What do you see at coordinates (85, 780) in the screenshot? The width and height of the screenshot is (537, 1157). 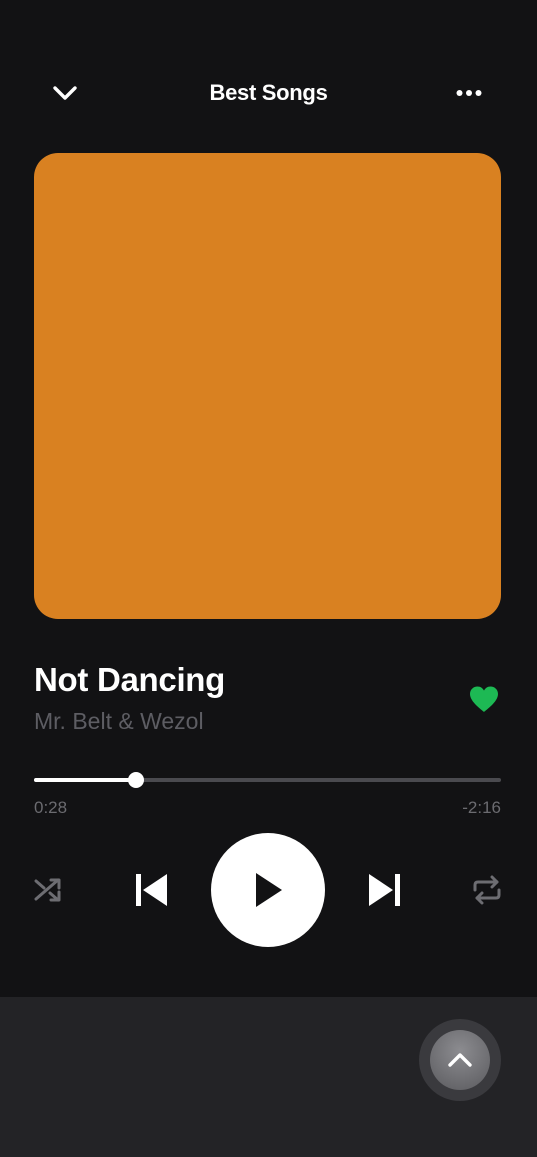 I see `progress-fill` at bounding box center [85, 780].